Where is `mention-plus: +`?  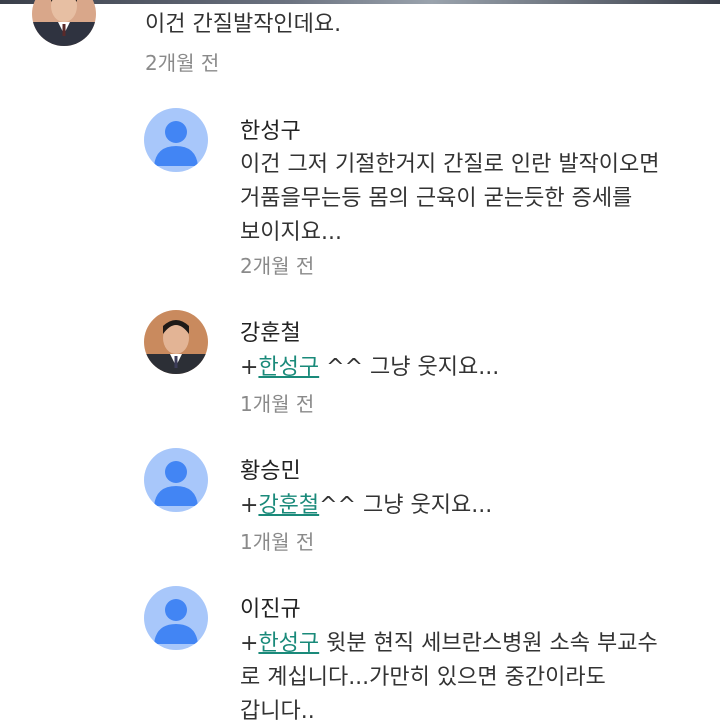
mention-plus: + is located at coordinates (249, 643).